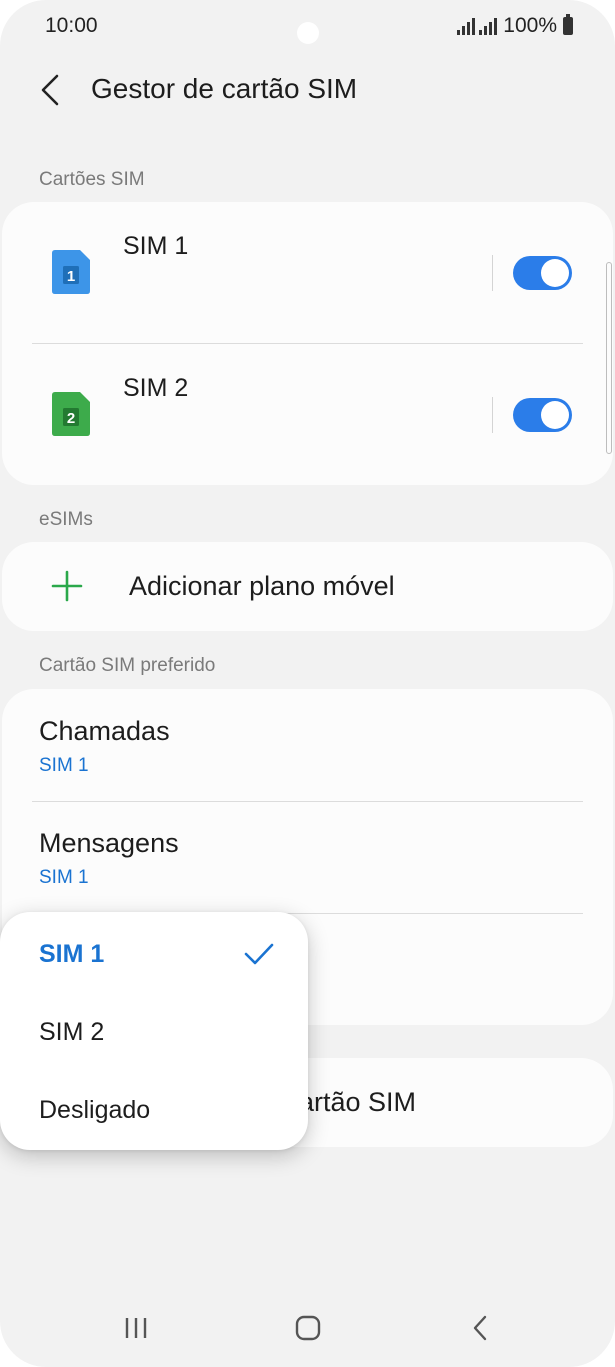 The image size is (615, 1367). I want to click on plus-icon, so click(67, 586).